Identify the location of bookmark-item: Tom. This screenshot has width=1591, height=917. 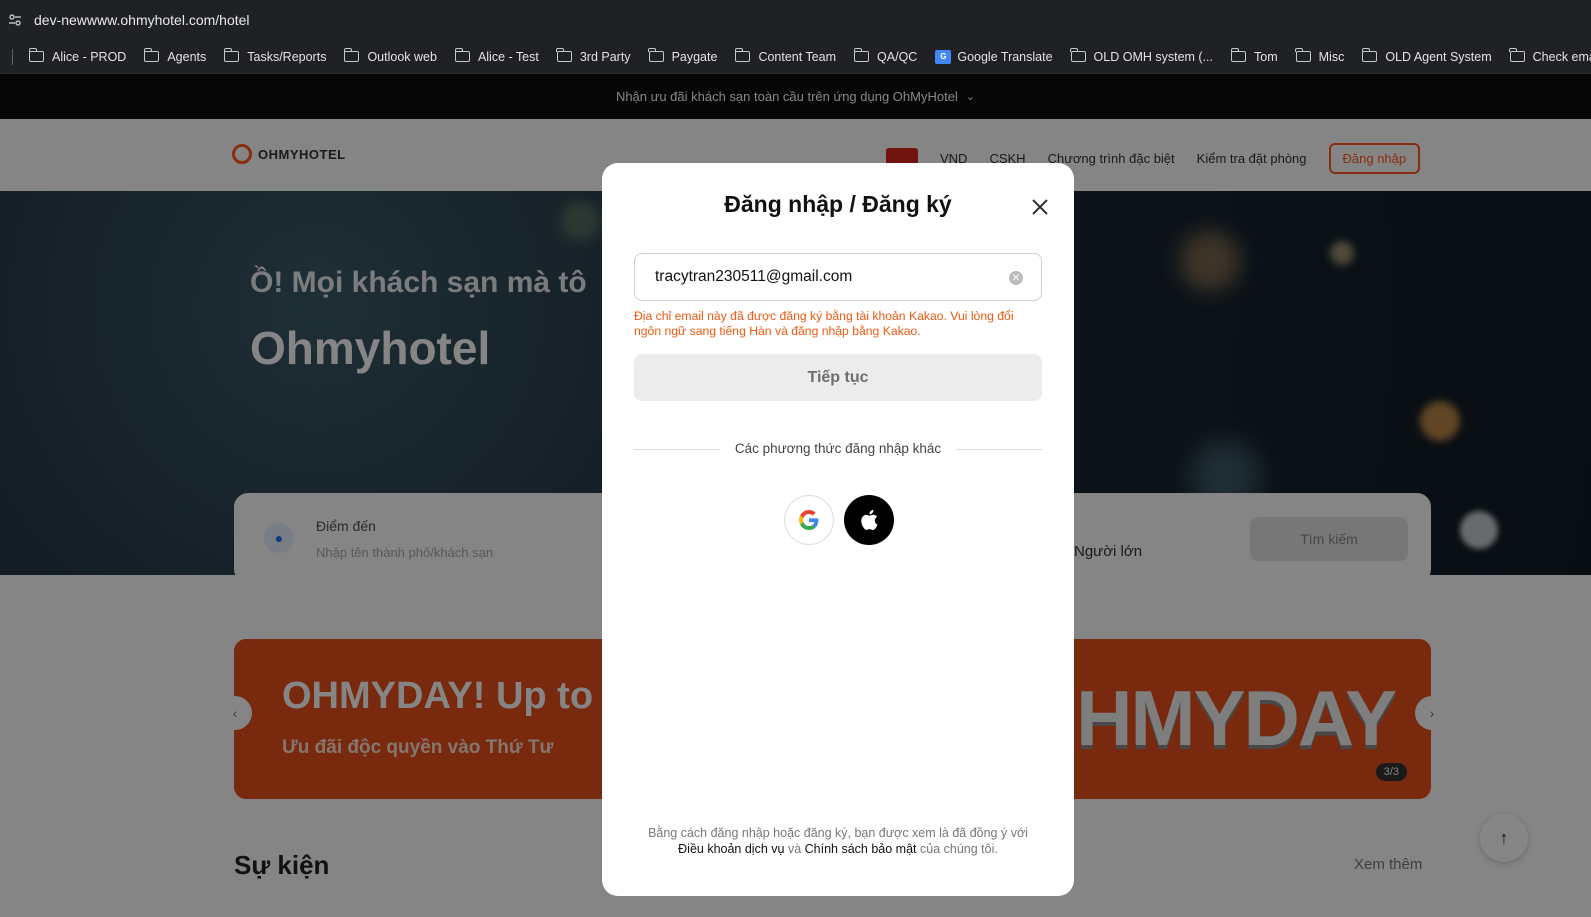
(1254, 56).